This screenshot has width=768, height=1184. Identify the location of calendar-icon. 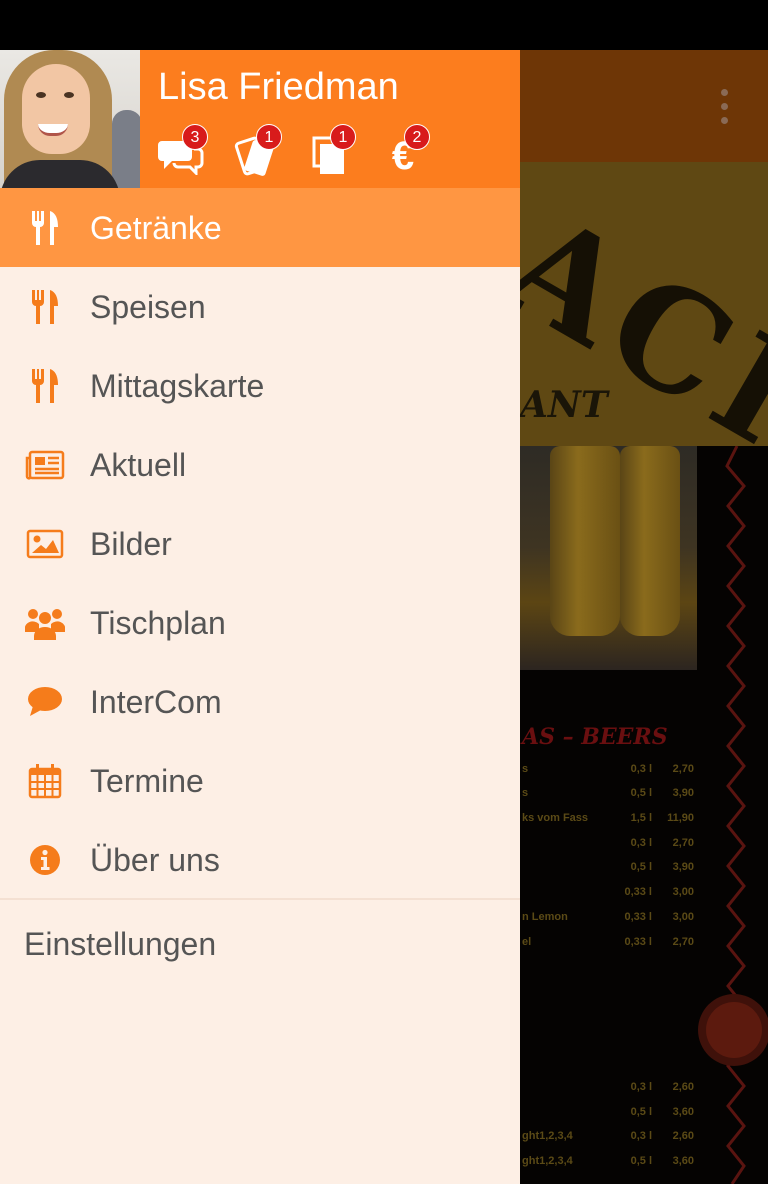
(45, 781).